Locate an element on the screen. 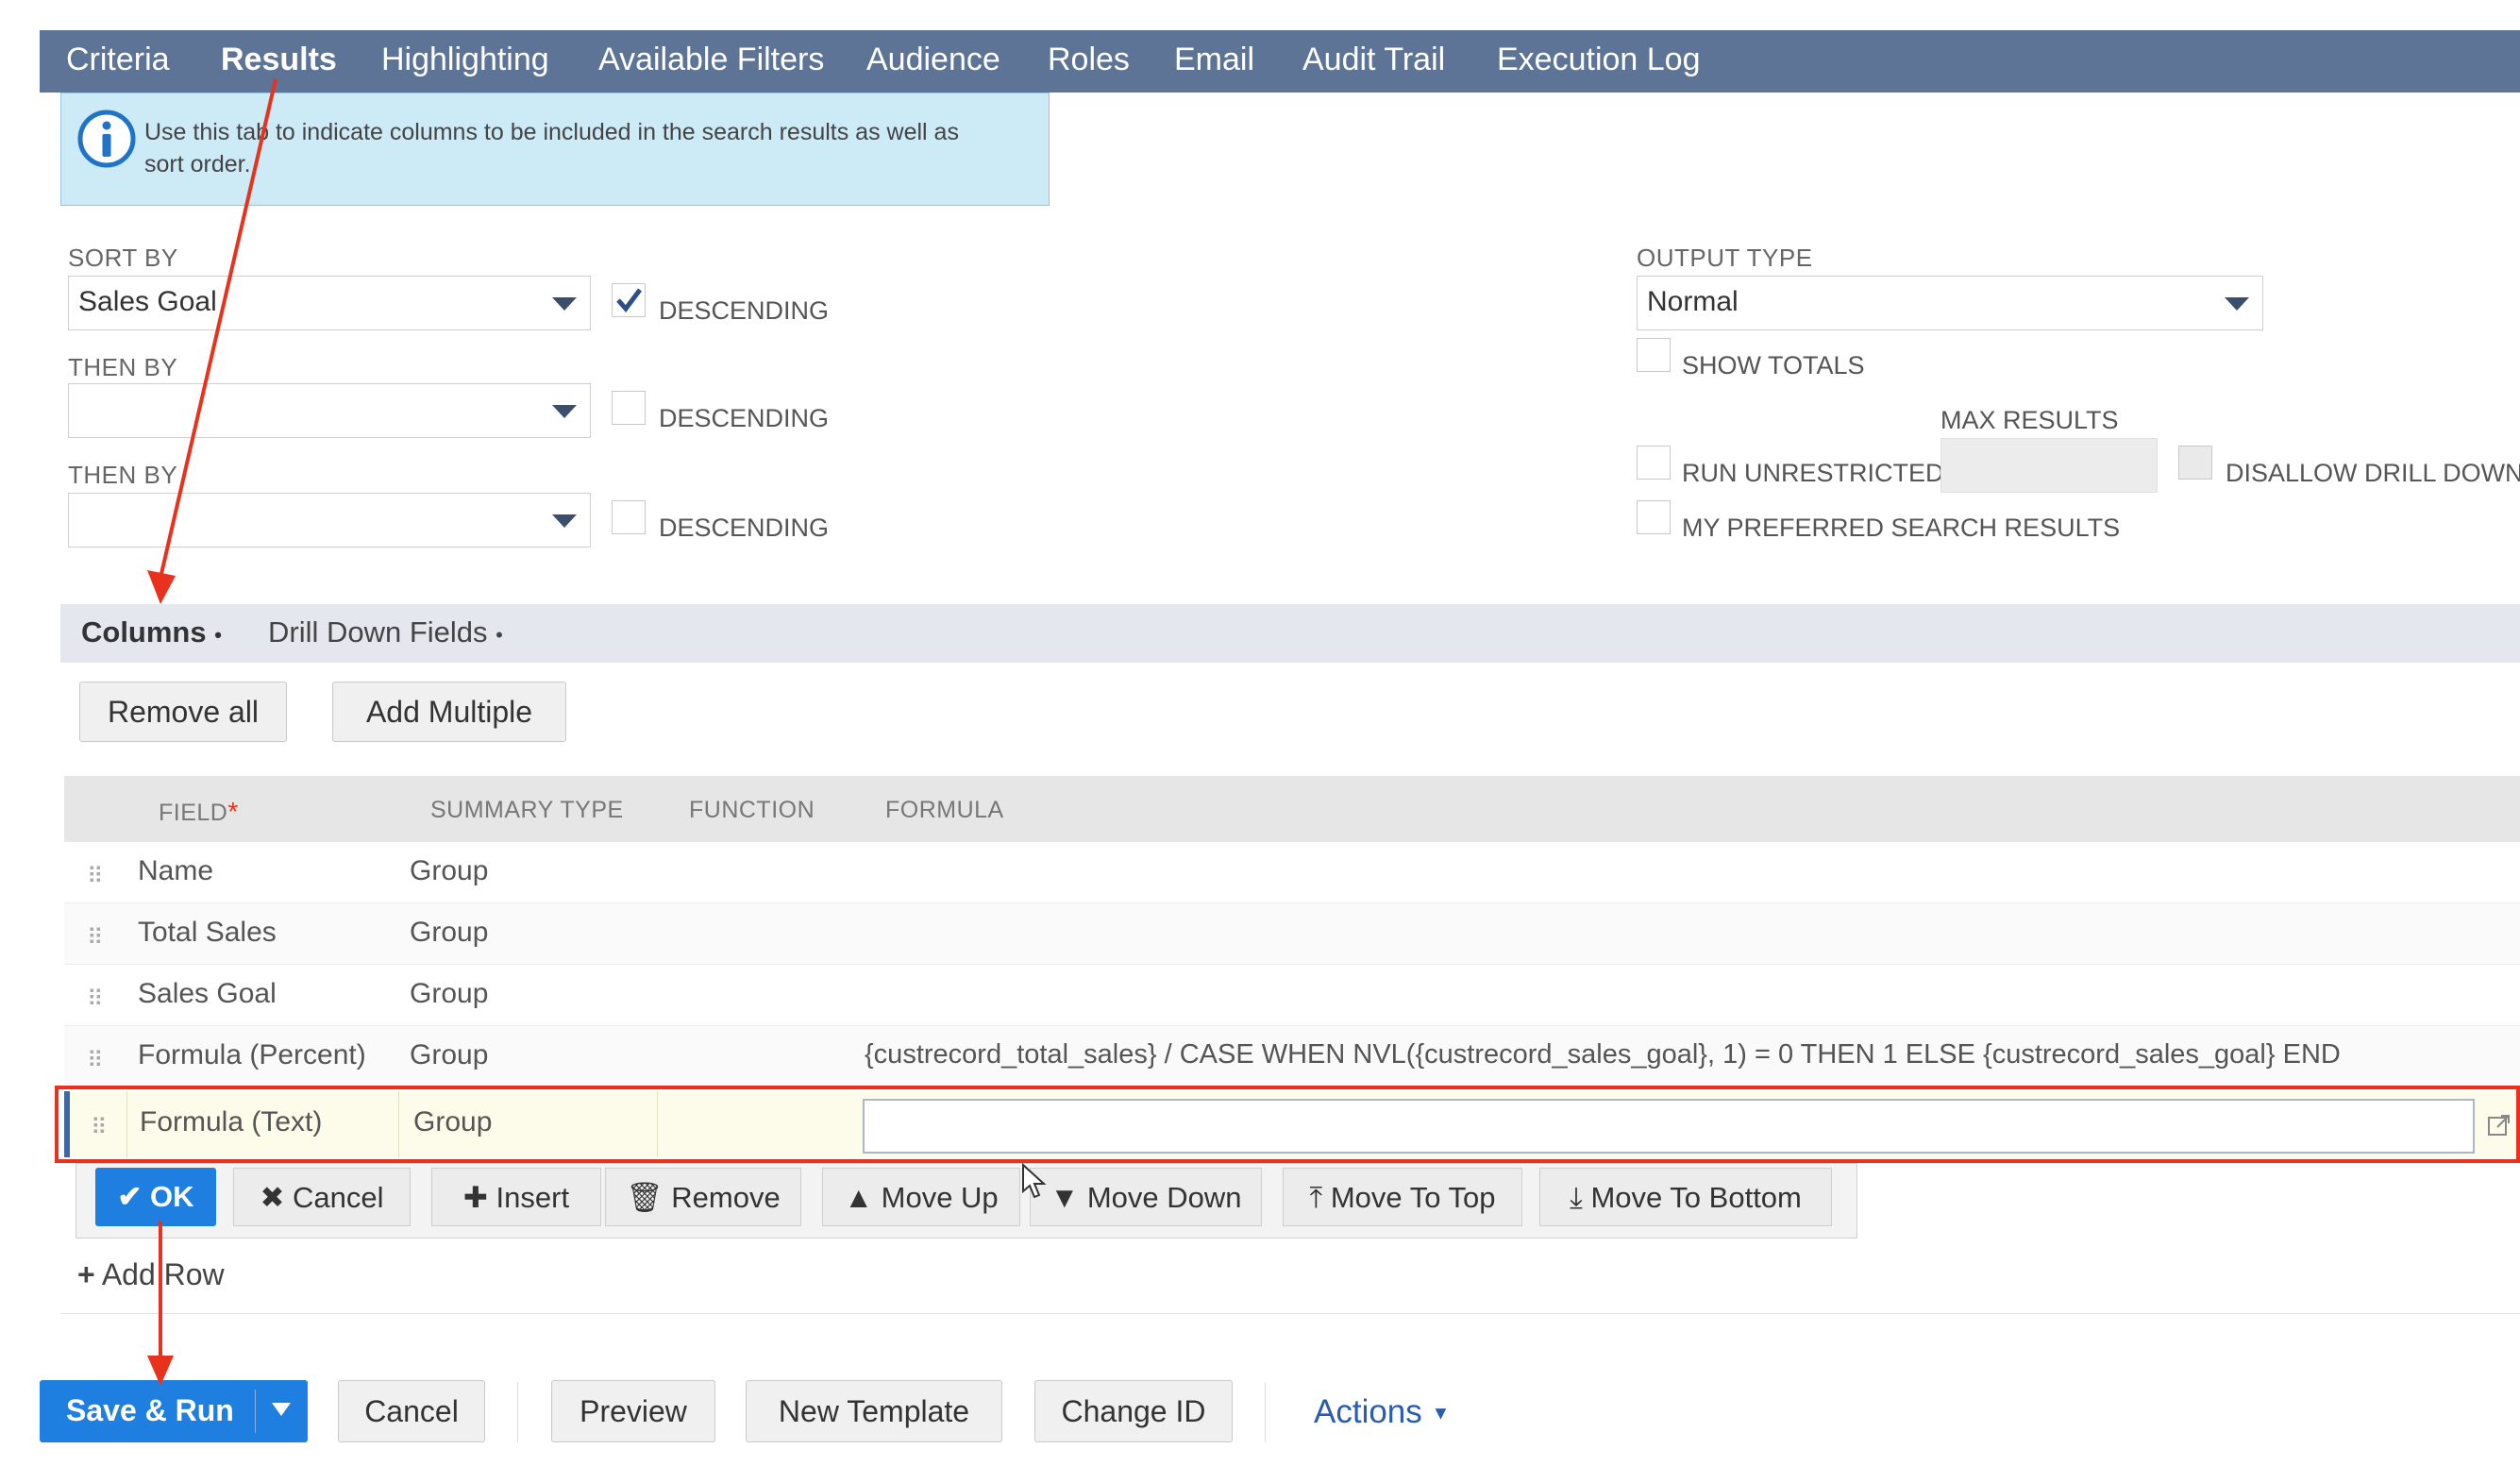 This screenshot has width=2520, height=1483. disallow-drill-down-checkbox is located at coordinates (2195, 463).